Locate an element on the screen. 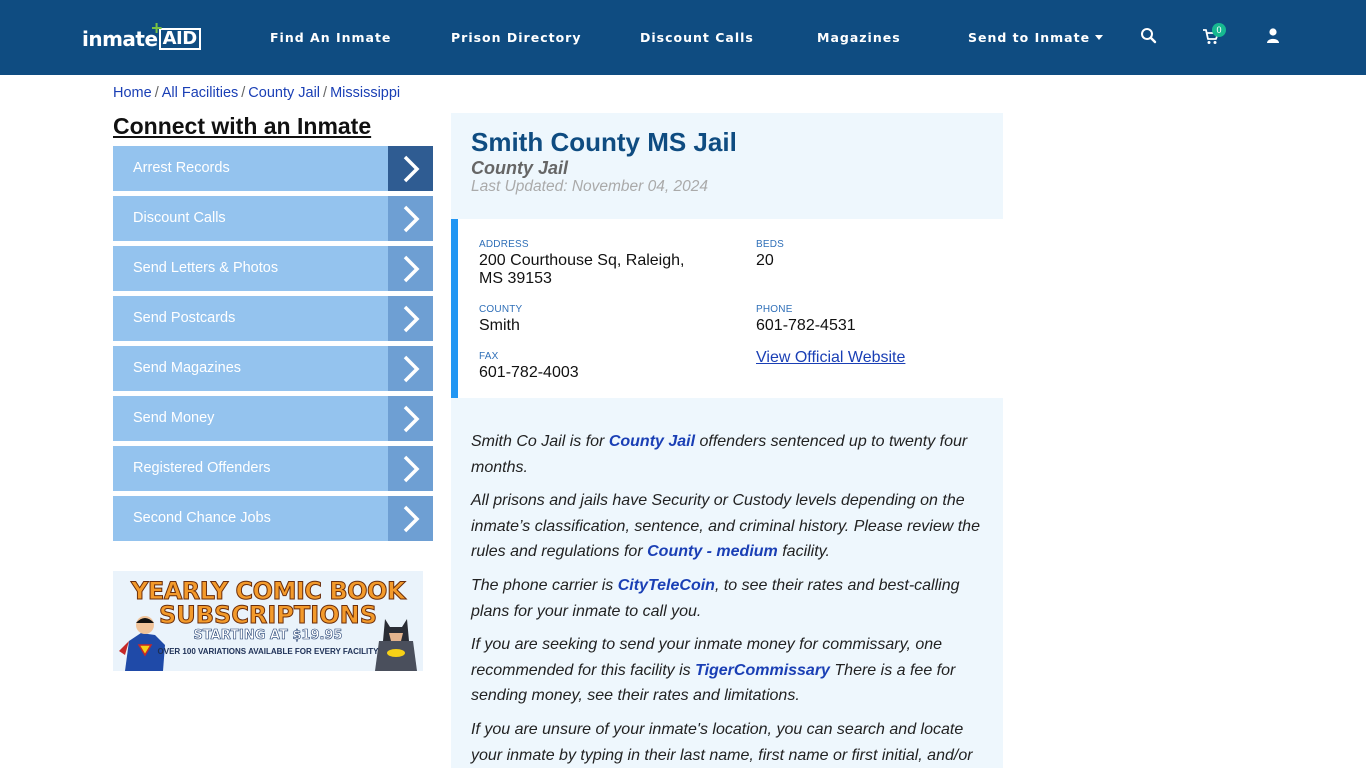 This screenshot has height=776, width=1366. address-line-2: MS 39153 is located at coordinates (515, 278).